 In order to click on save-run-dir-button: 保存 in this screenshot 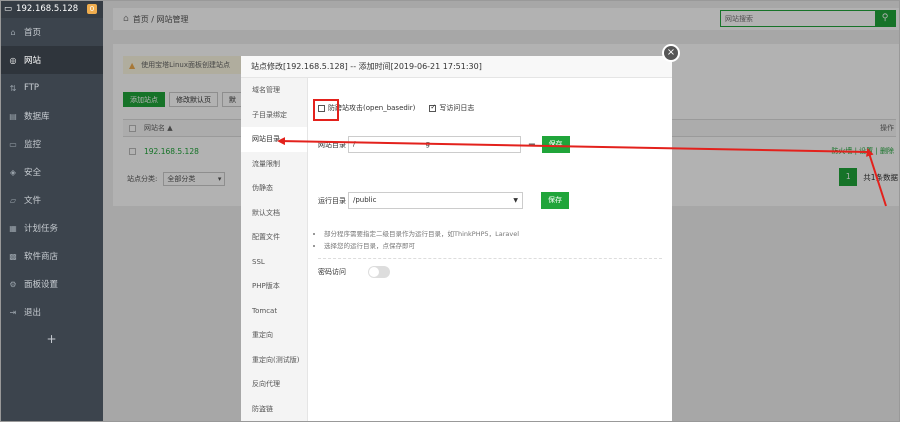, I will do `click(555, 200)`.